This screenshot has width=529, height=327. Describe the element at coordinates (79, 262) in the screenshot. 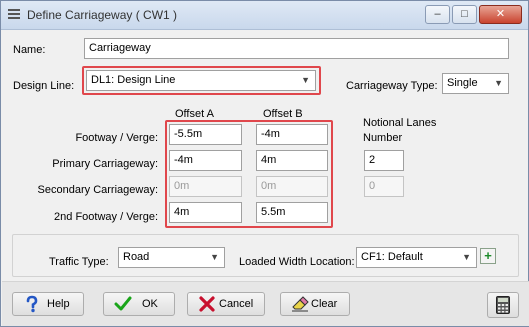

I see `traffic-type-label: Traffic Type:` at that location.